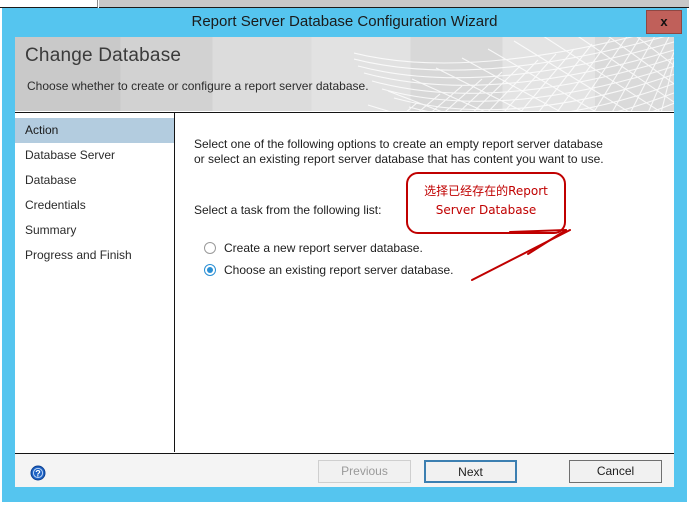  I want to click on mesh-decoration-icon, so click(514, 74).